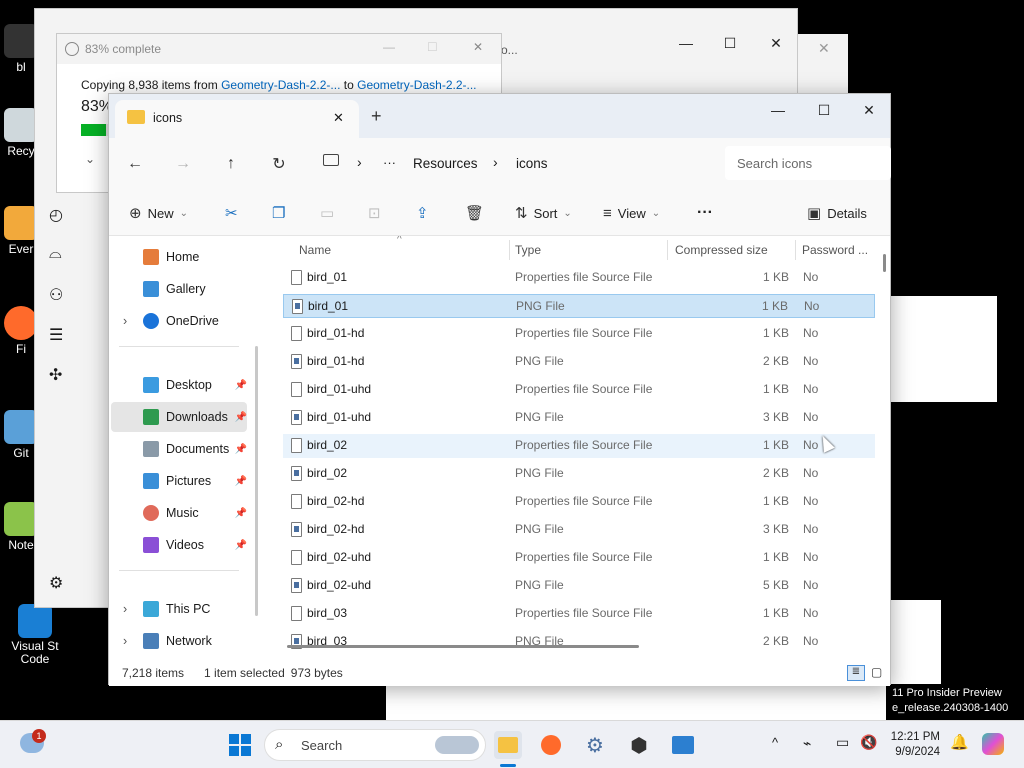 Image resolution: width=1024 pixels, height=768 pixels. Describe the element at coordinates (135, 164) in the screenshot. I see `back-button: ←` at that location.